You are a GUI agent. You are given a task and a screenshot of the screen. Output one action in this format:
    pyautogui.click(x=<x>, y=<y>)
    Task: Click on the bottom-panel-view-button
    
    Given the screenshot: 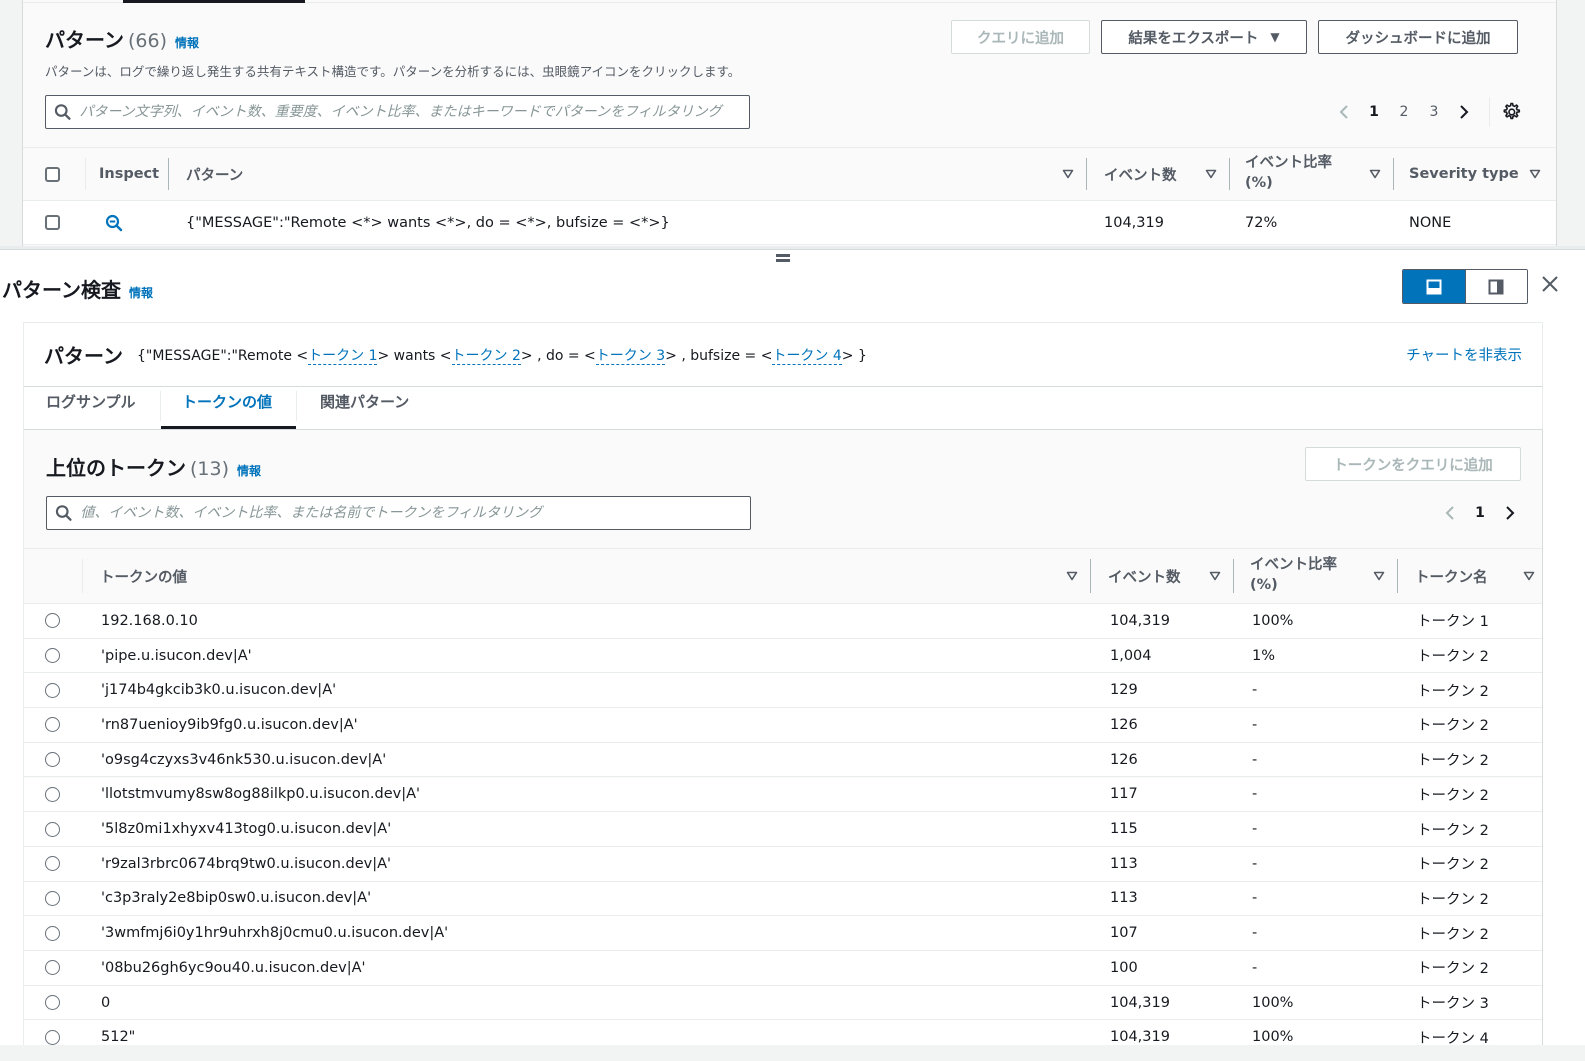 What is the action you would take?
    pyautogui.click(x=1434, y=286)
    